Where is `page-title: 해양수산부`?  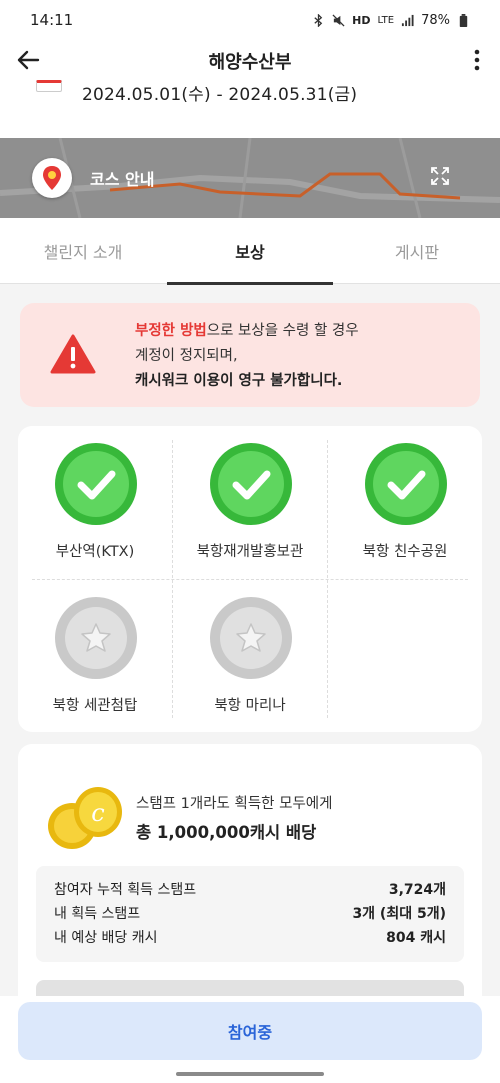 page-title: 해양수산부 is located at coordinates (250, 62).